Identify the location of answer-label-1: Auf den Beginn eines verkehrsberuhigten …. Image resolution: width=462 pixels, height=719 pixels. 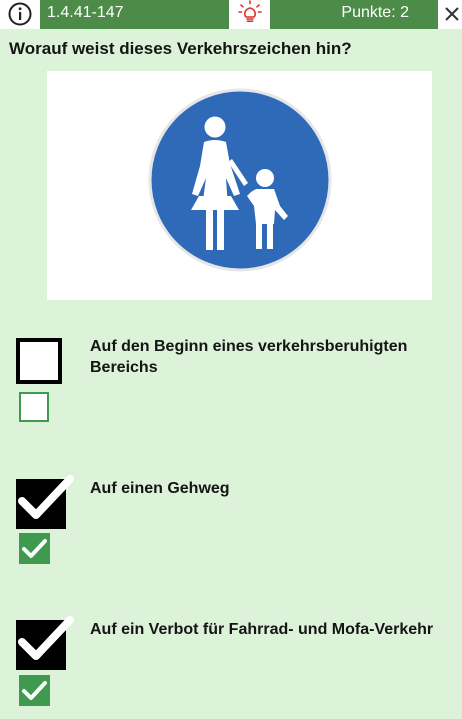
(249, 357).